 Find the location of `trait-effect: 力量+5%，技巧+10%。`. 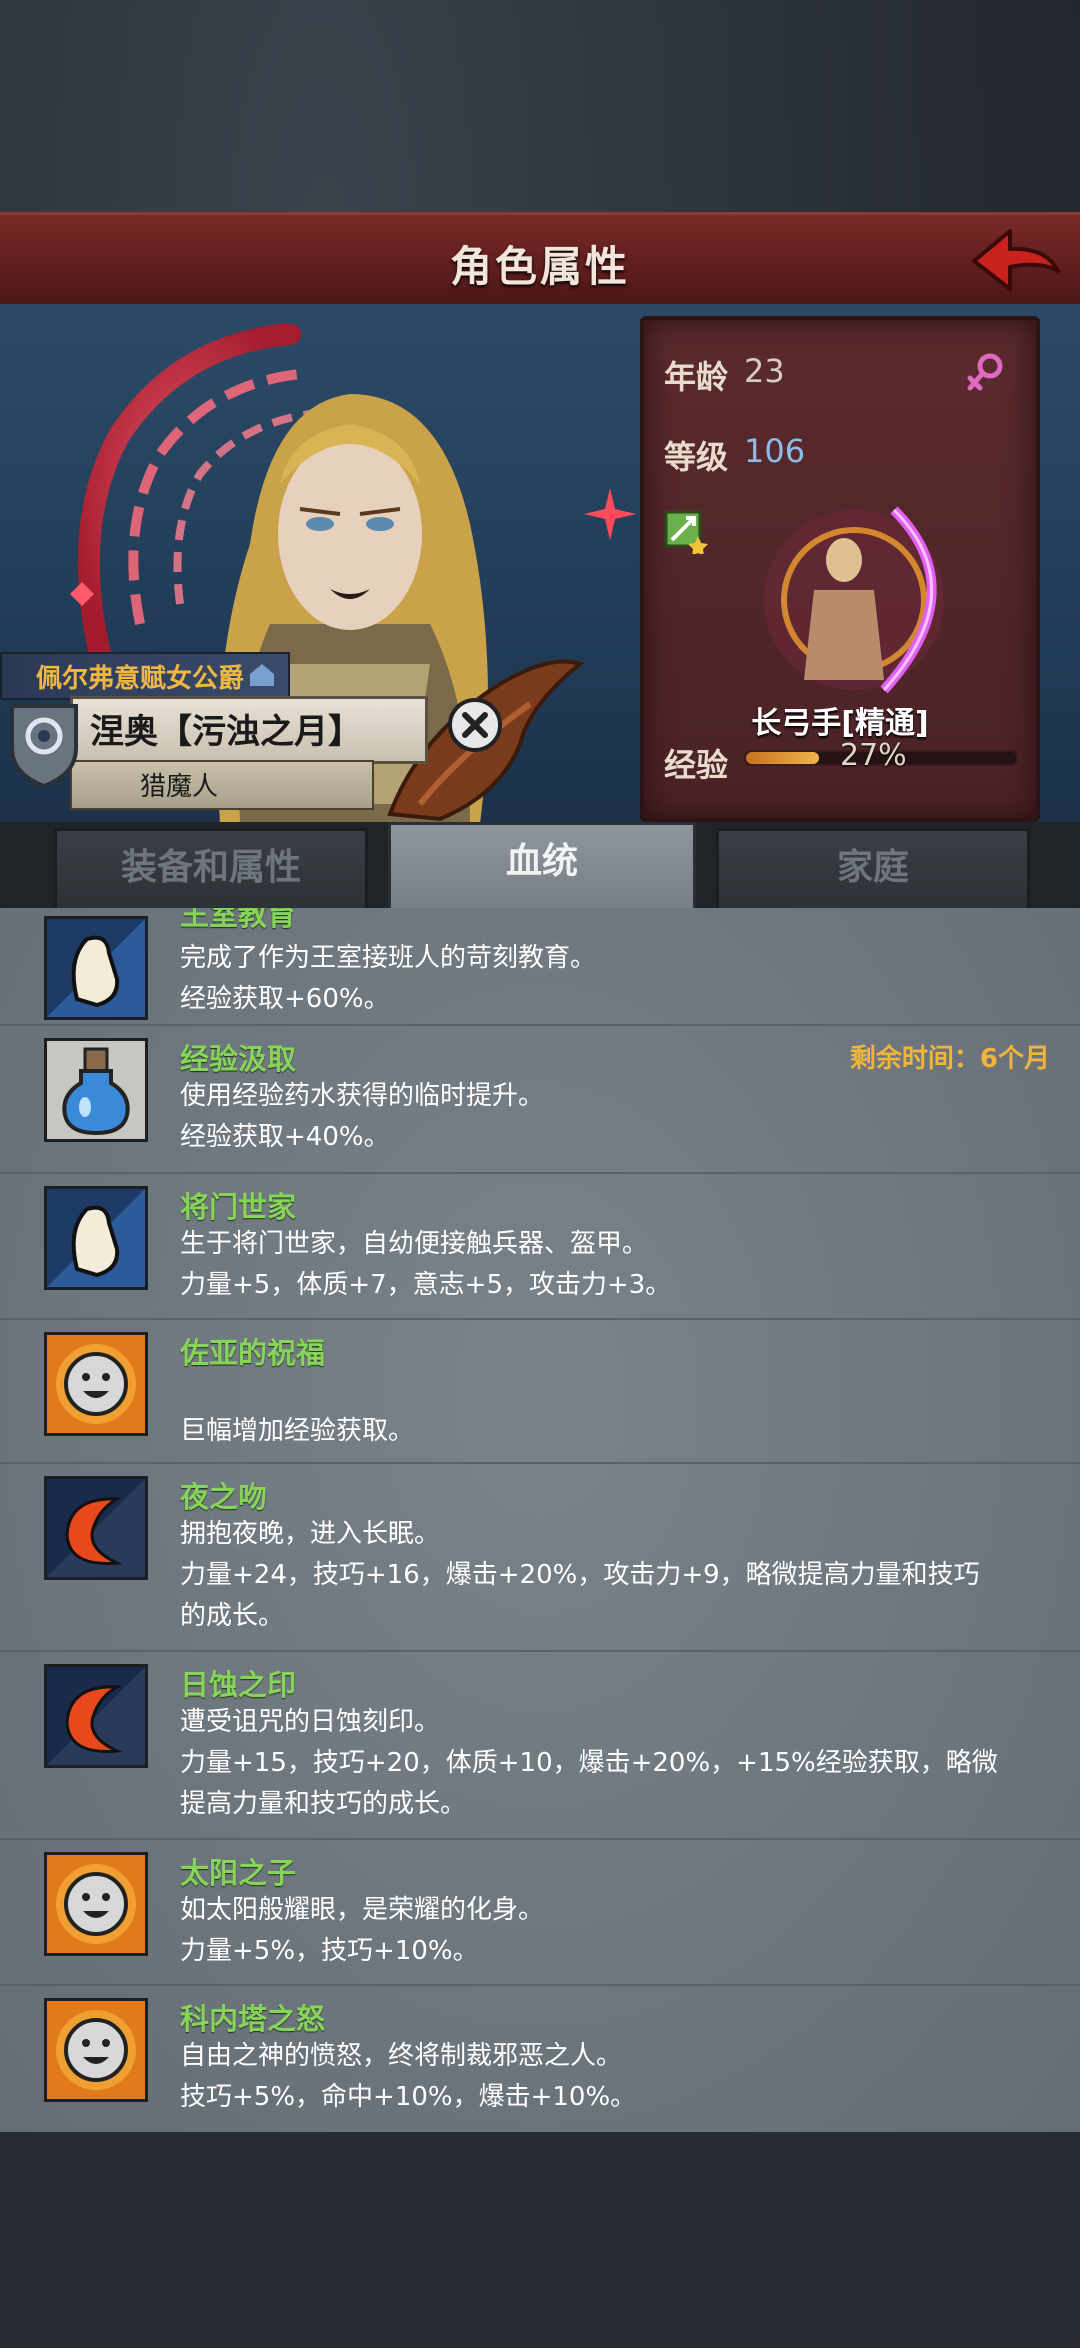

trait-effect: 力量+5%，技巧+10%。 is located at coordinates (329, 1951).